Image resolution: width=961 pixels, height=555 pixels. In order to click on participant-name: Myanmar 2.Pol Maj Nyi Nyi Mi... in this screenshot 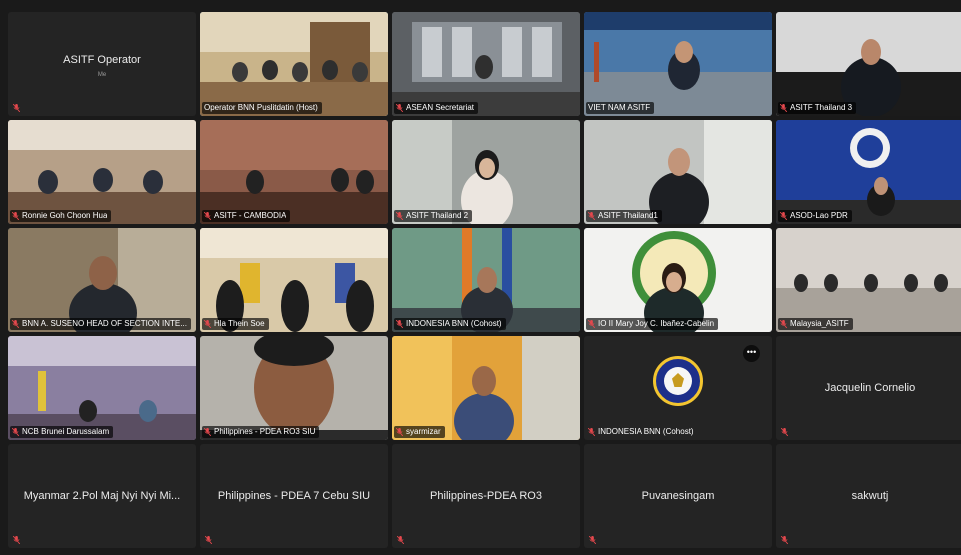, I will do `click(102, 496)`.